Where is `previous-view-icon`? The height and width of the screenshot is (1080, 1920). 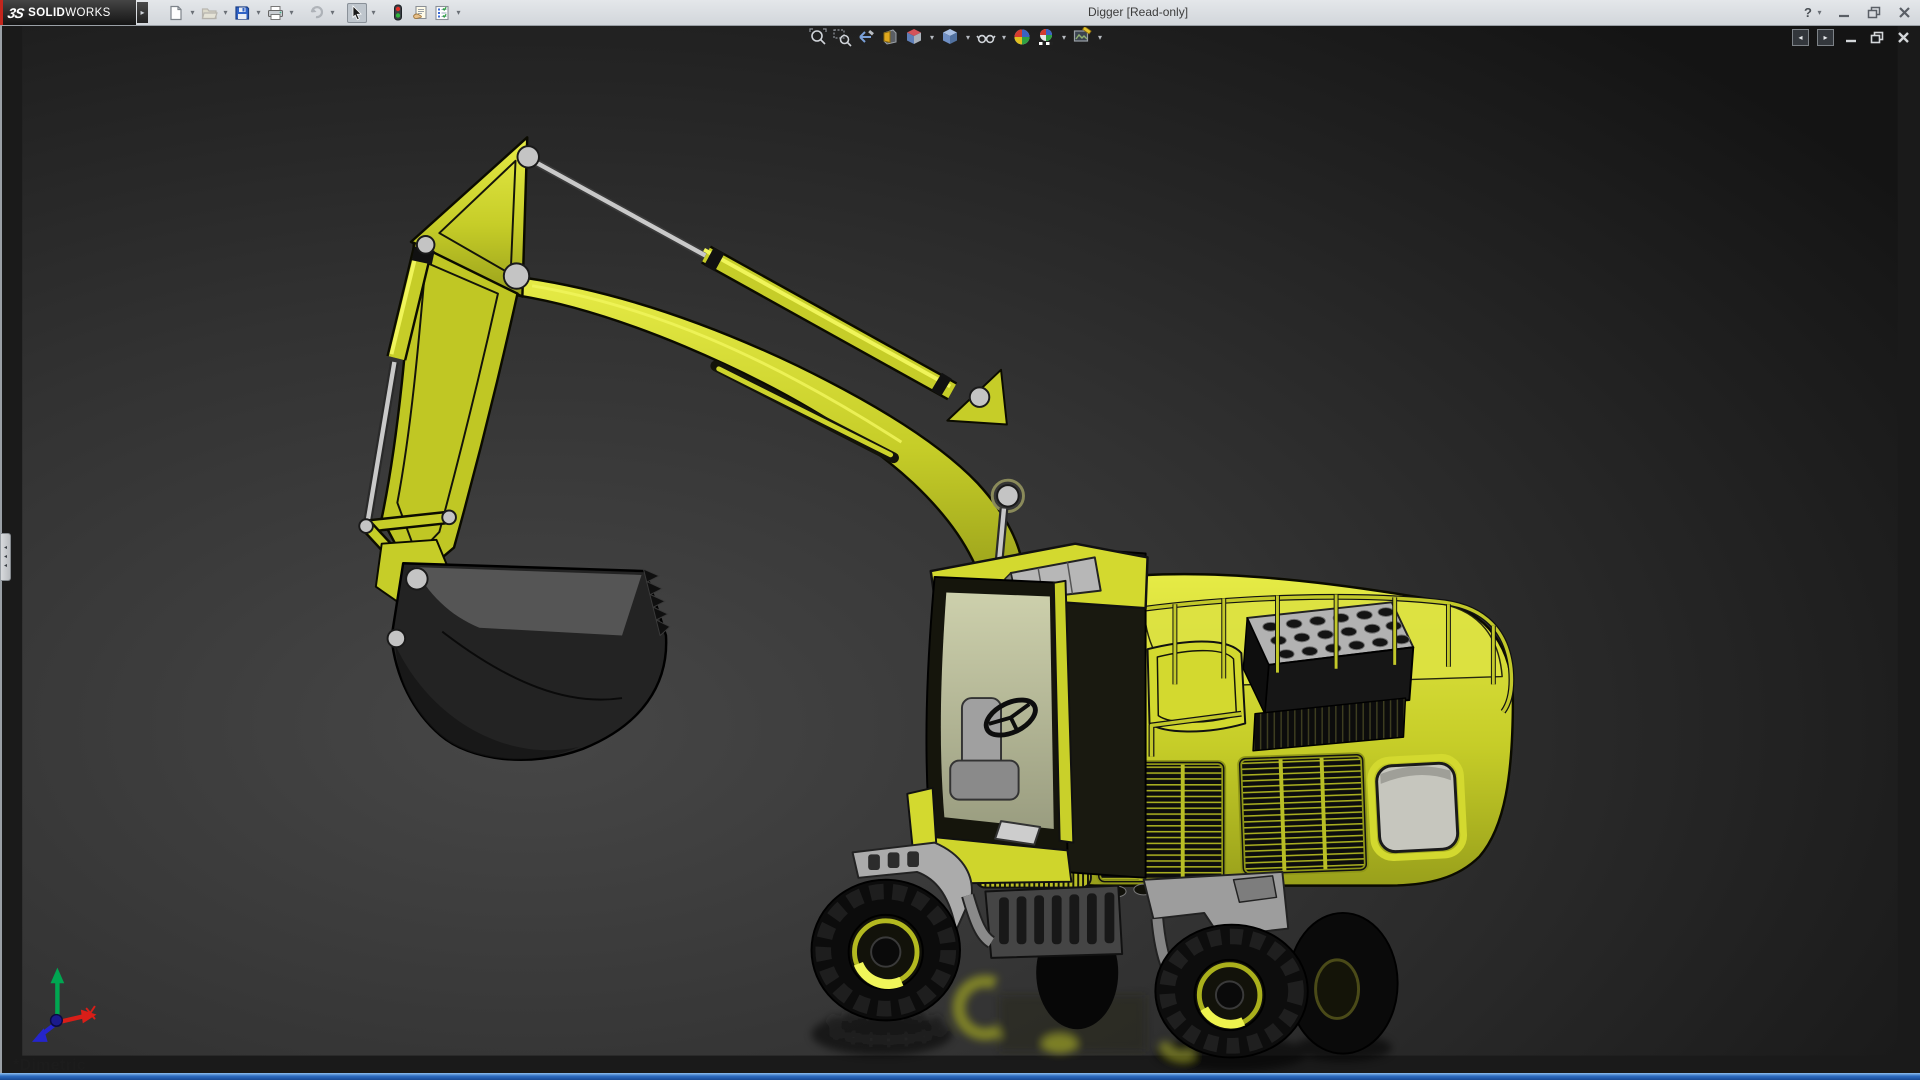
previous-view-icon is located at coordinates (866, 37).